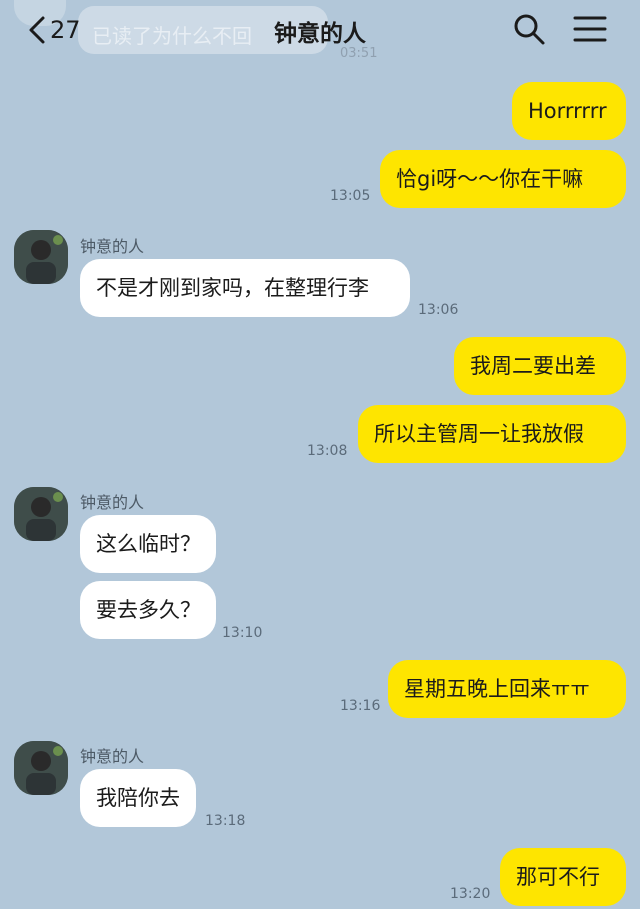 The width and height of the screenshot is (640, 909). What do you see at coordinates (540, 366) in the screenshot?
I see `message-bubble-sent: 我周二要出差` at bounding box center [540, 366].